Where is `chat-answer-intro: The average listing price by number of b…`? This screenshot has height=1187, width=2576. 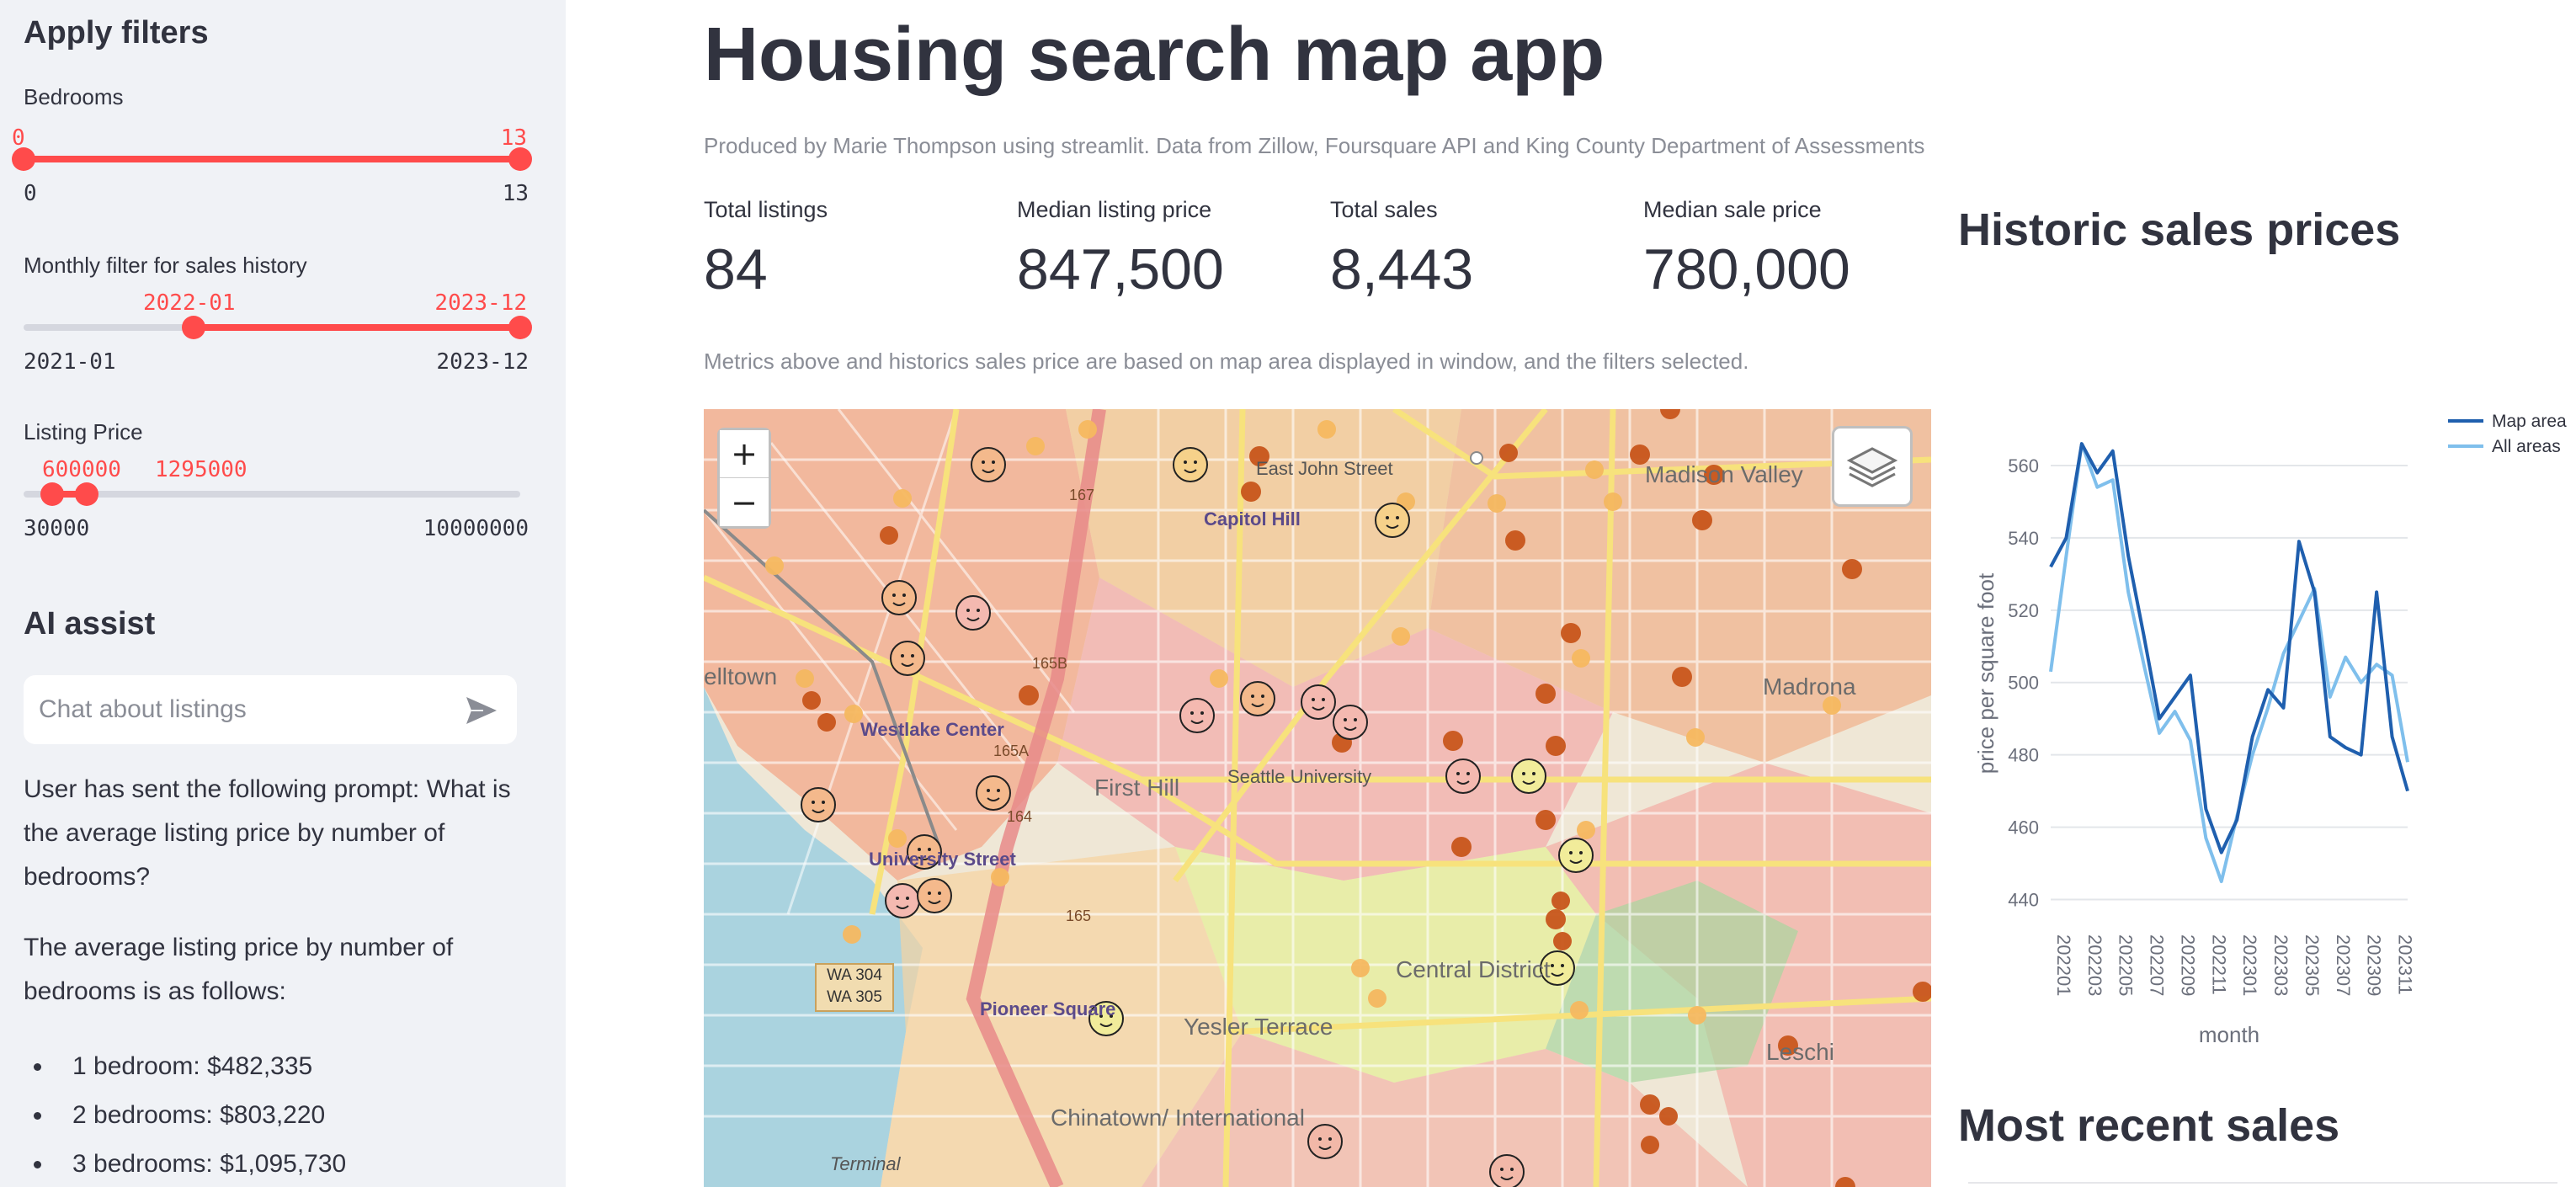
chat-answer-intro: The average listing price by number of b… is located at coordinates (239, 970).